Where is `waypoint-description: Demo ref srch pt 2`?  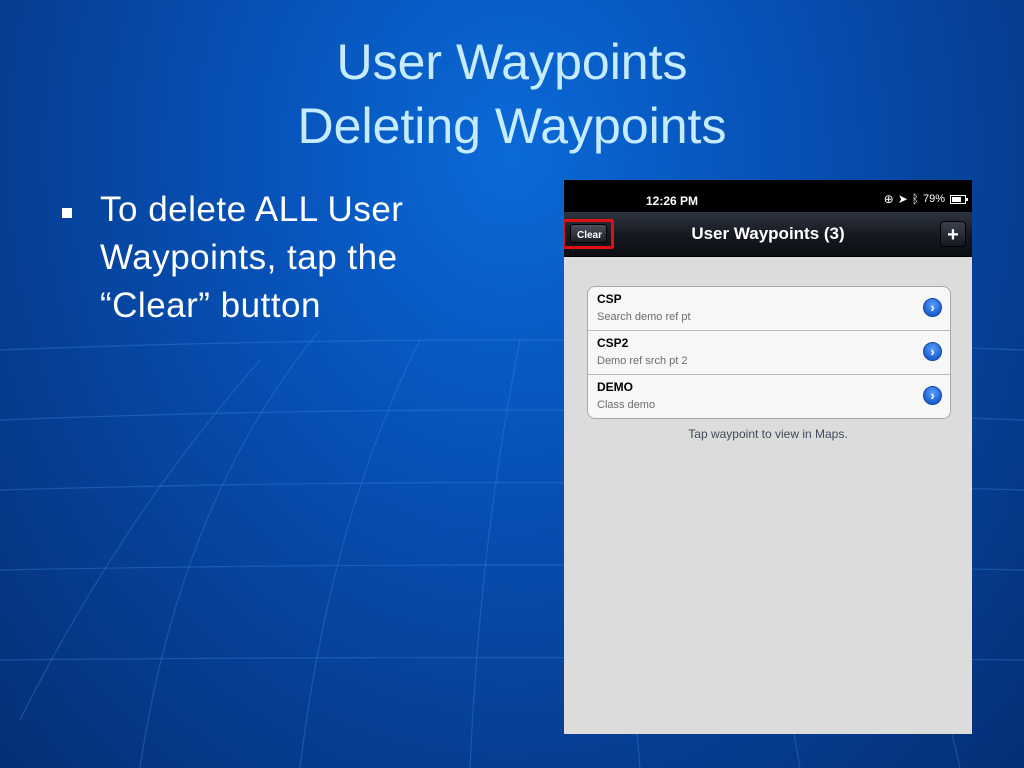 waypoint-description: Demo ref srch pt 2 is located at coordinates (642, 361).